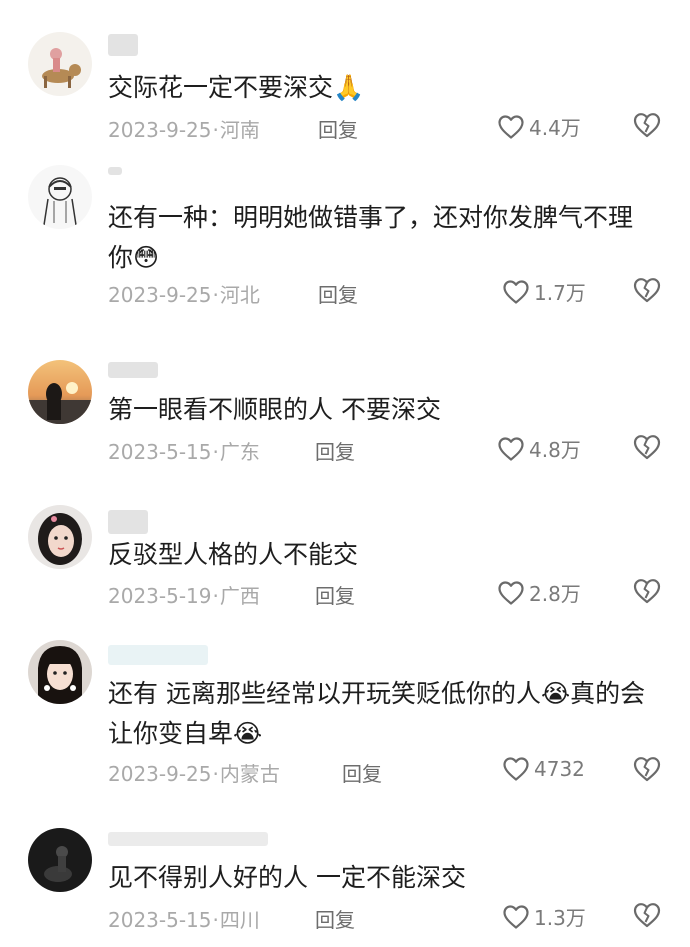 The image size is (690, 947). Describe the element at coordinates (146, 257) in the screenshot. I see `flushed-emoji-icon: 😳` at that location.